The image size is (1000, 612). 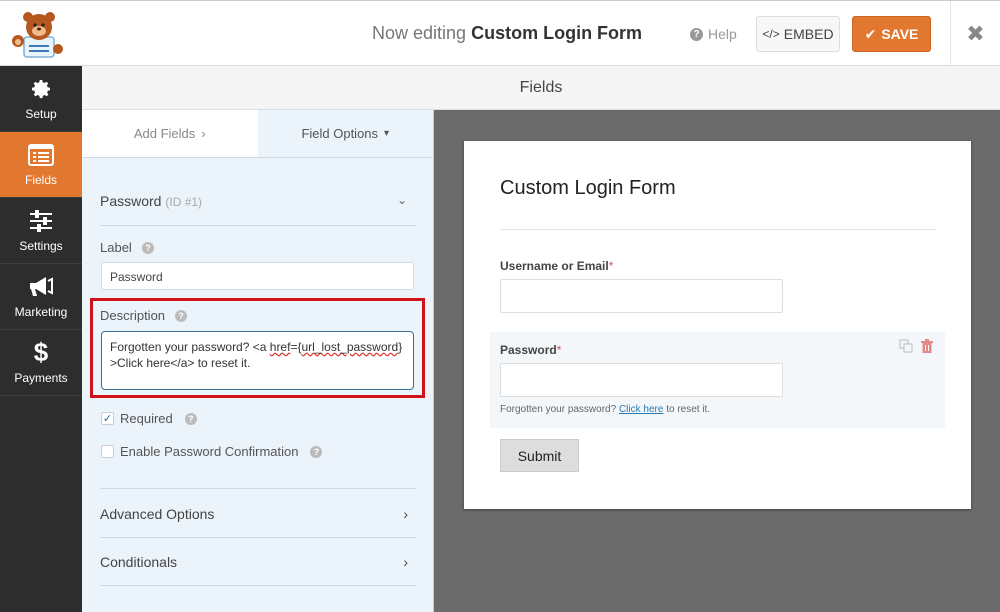 What do you see at coordinates (41, 245) in the screenshot?
I see `sidebar-item-label: Settings` at bounding box center [41, 245].